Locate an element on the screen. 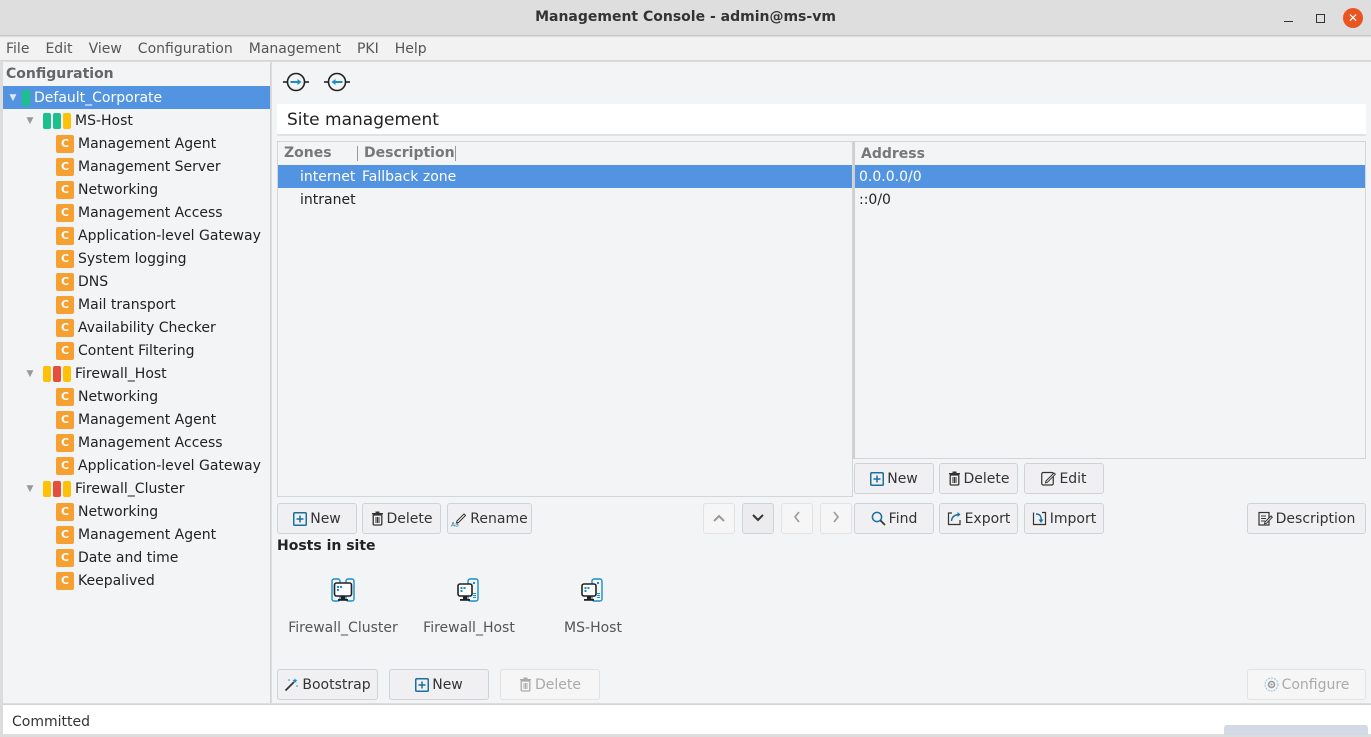 This screenshot has width=1371, height=737. menu-help: Help is located at coordinates (411, 49).